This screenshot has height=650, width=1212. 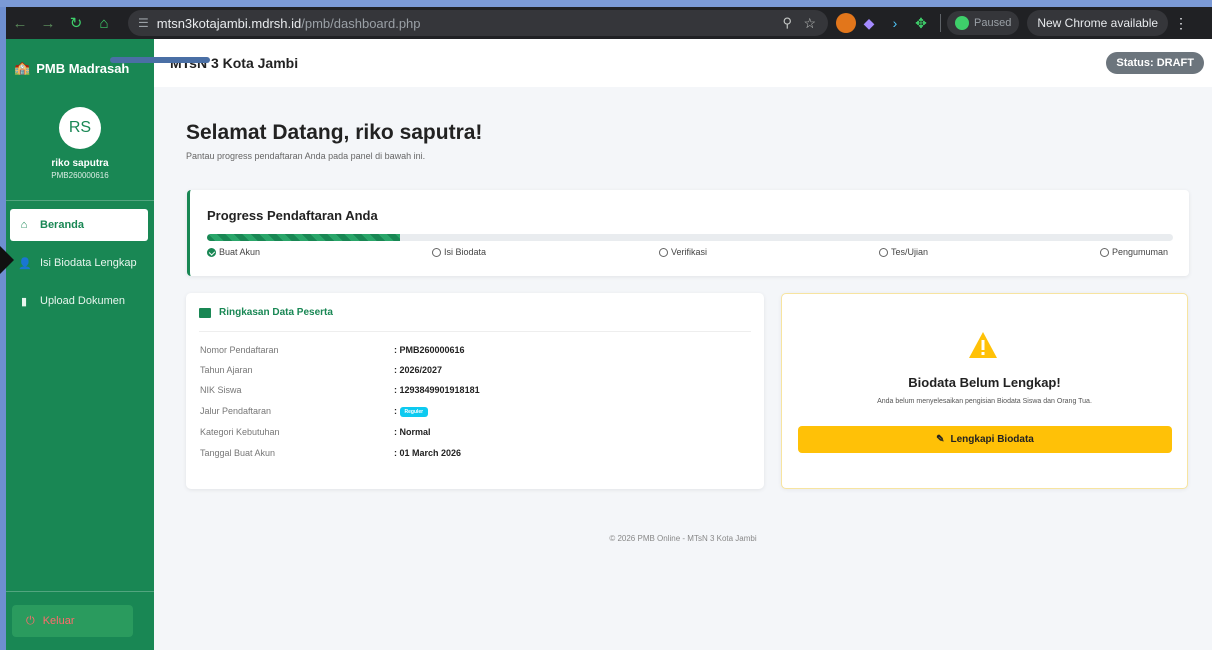 I want to click on row-value: : 1293849901918181, so click(x=437, y=390).